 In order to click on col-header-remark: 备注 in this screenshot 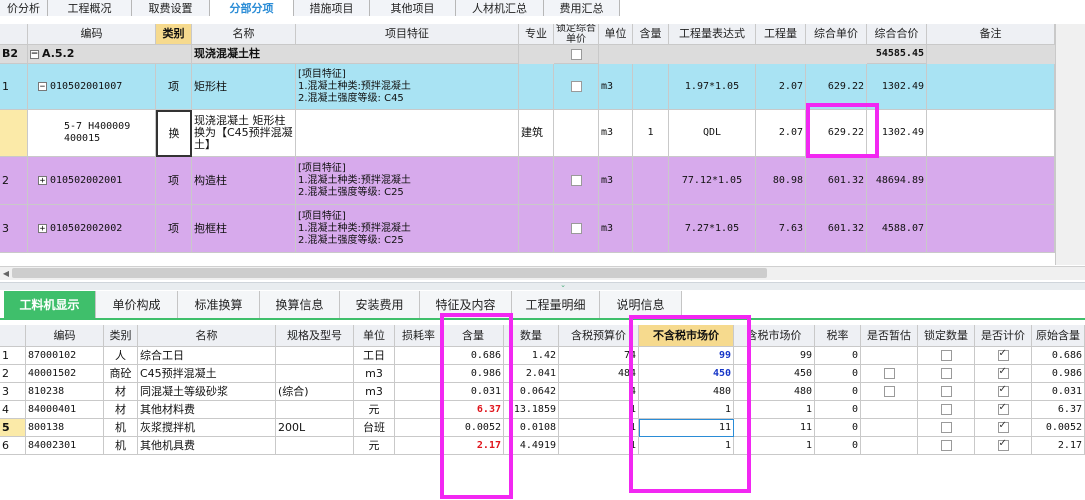, I will do `click(991, 34)`.